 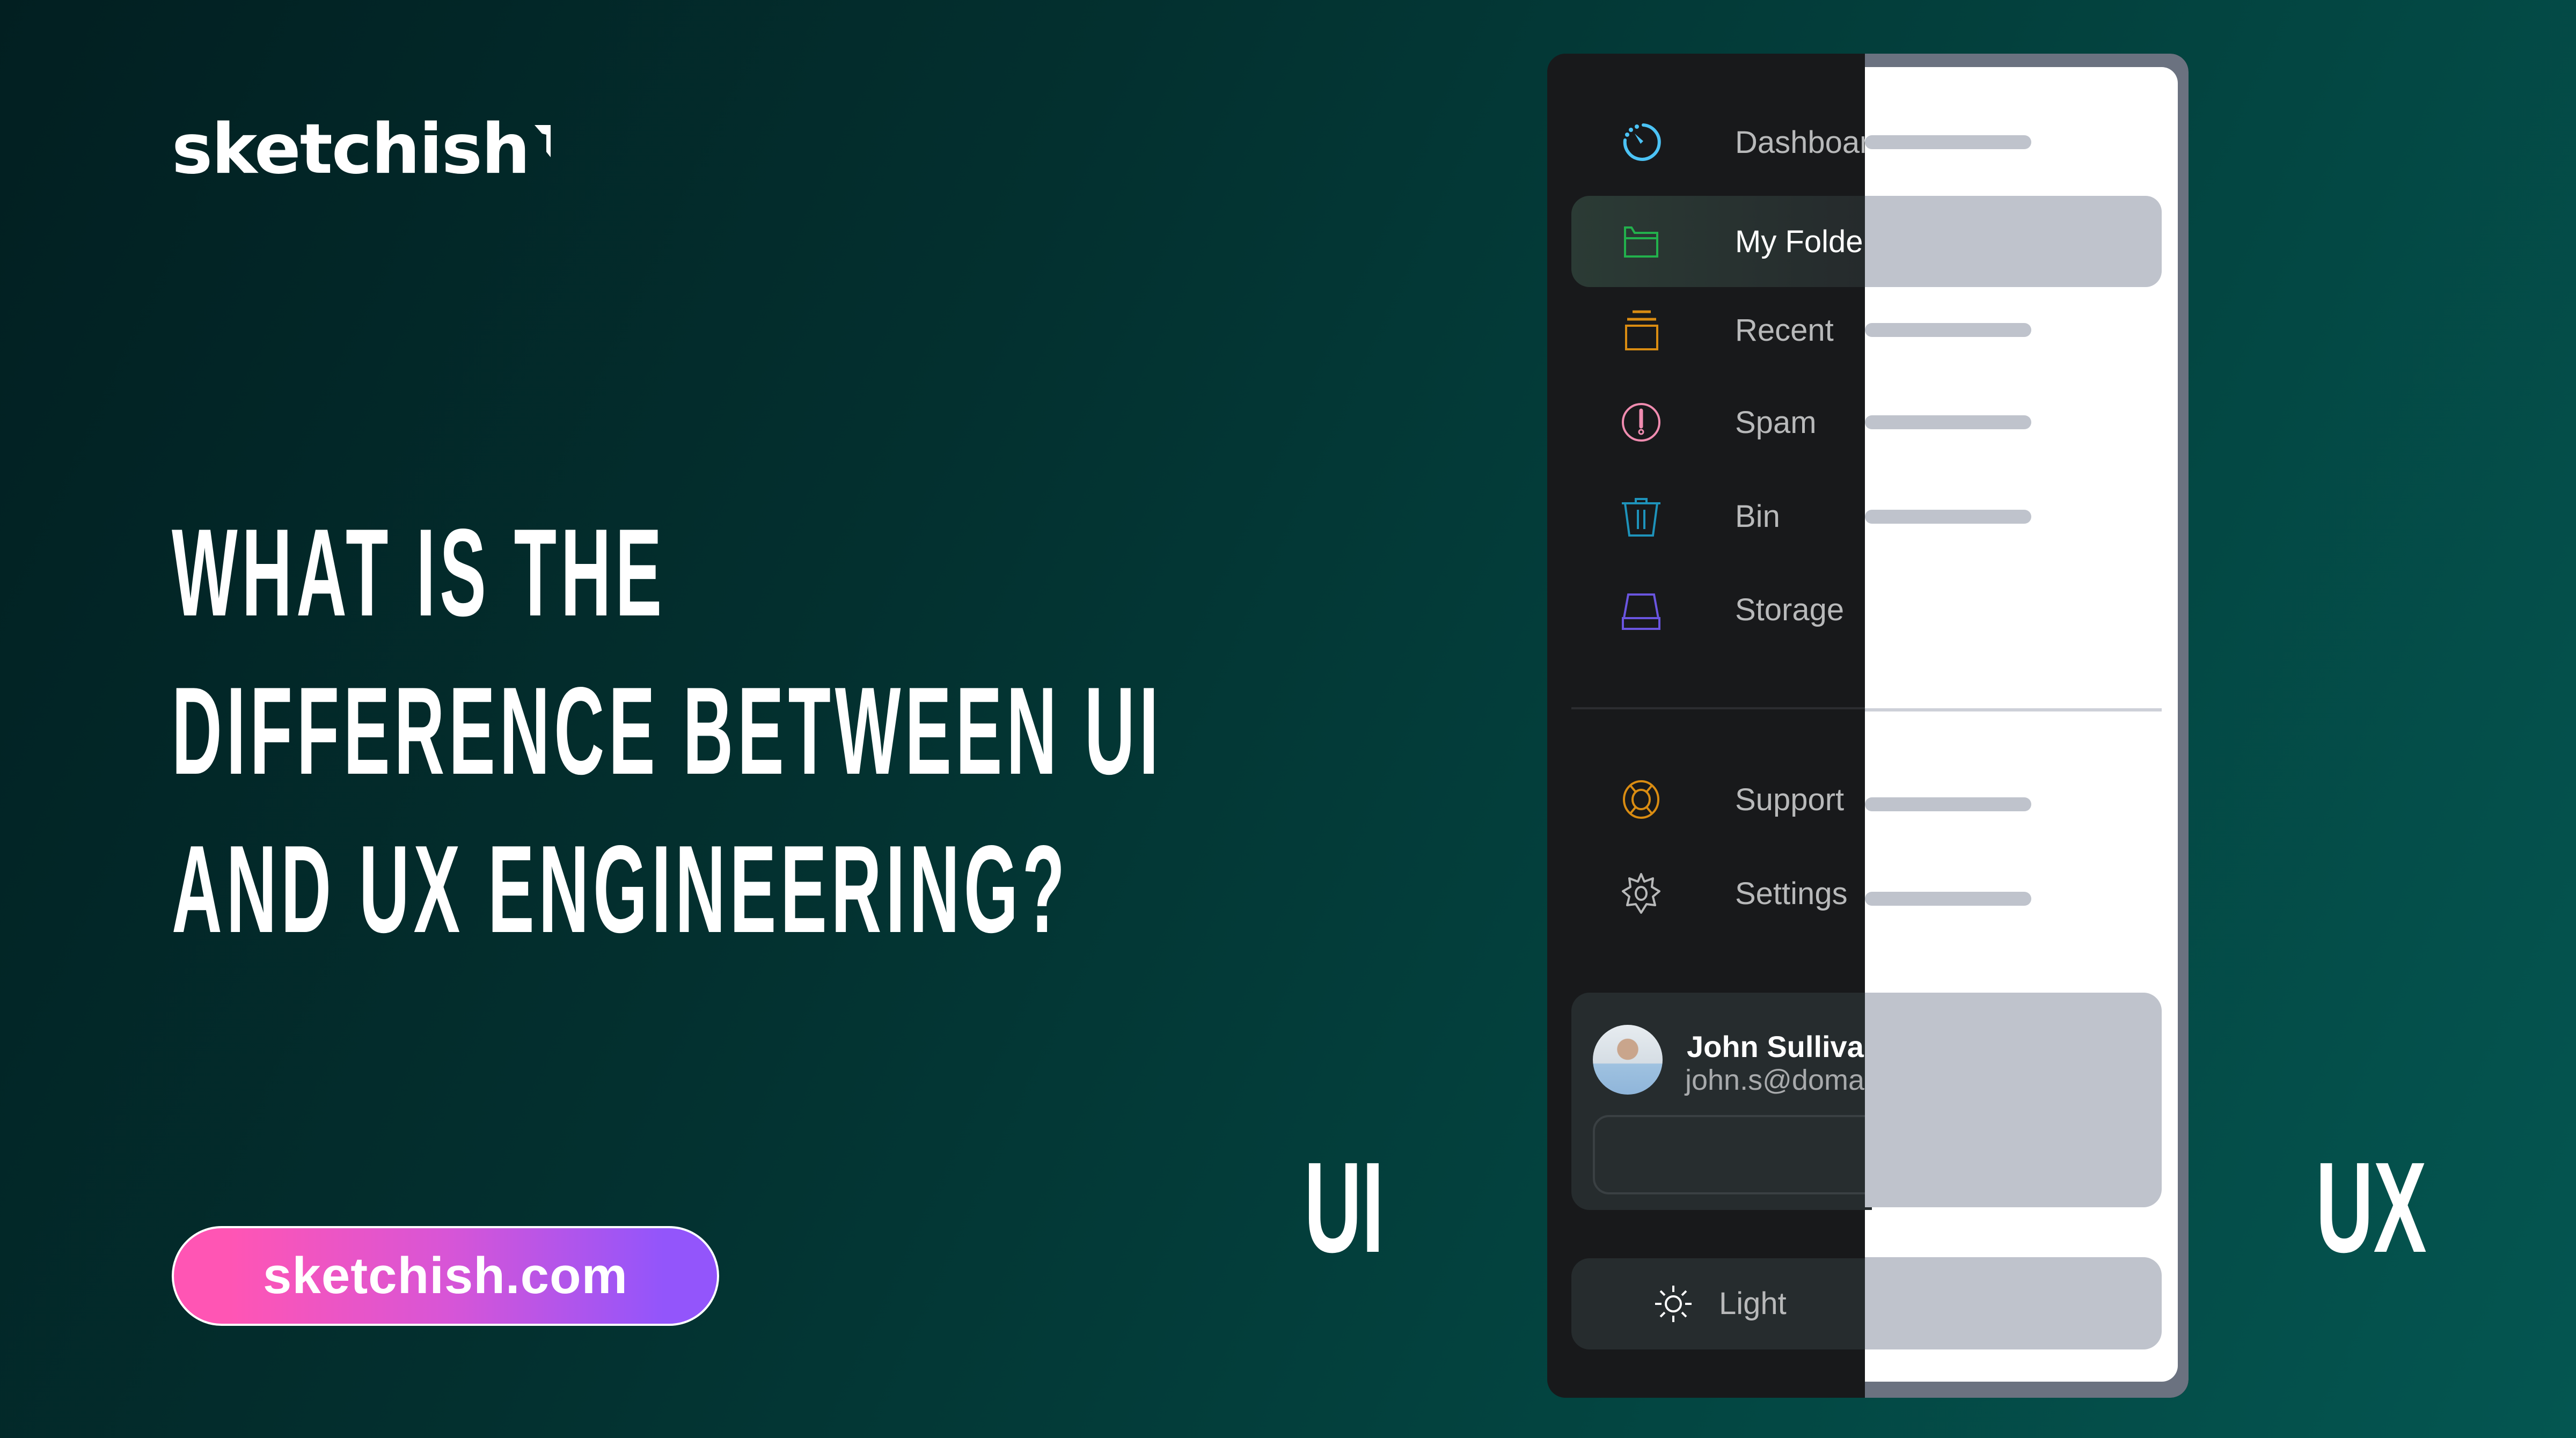 I want to click on user-card-input, so click(x=1729, y=1154).